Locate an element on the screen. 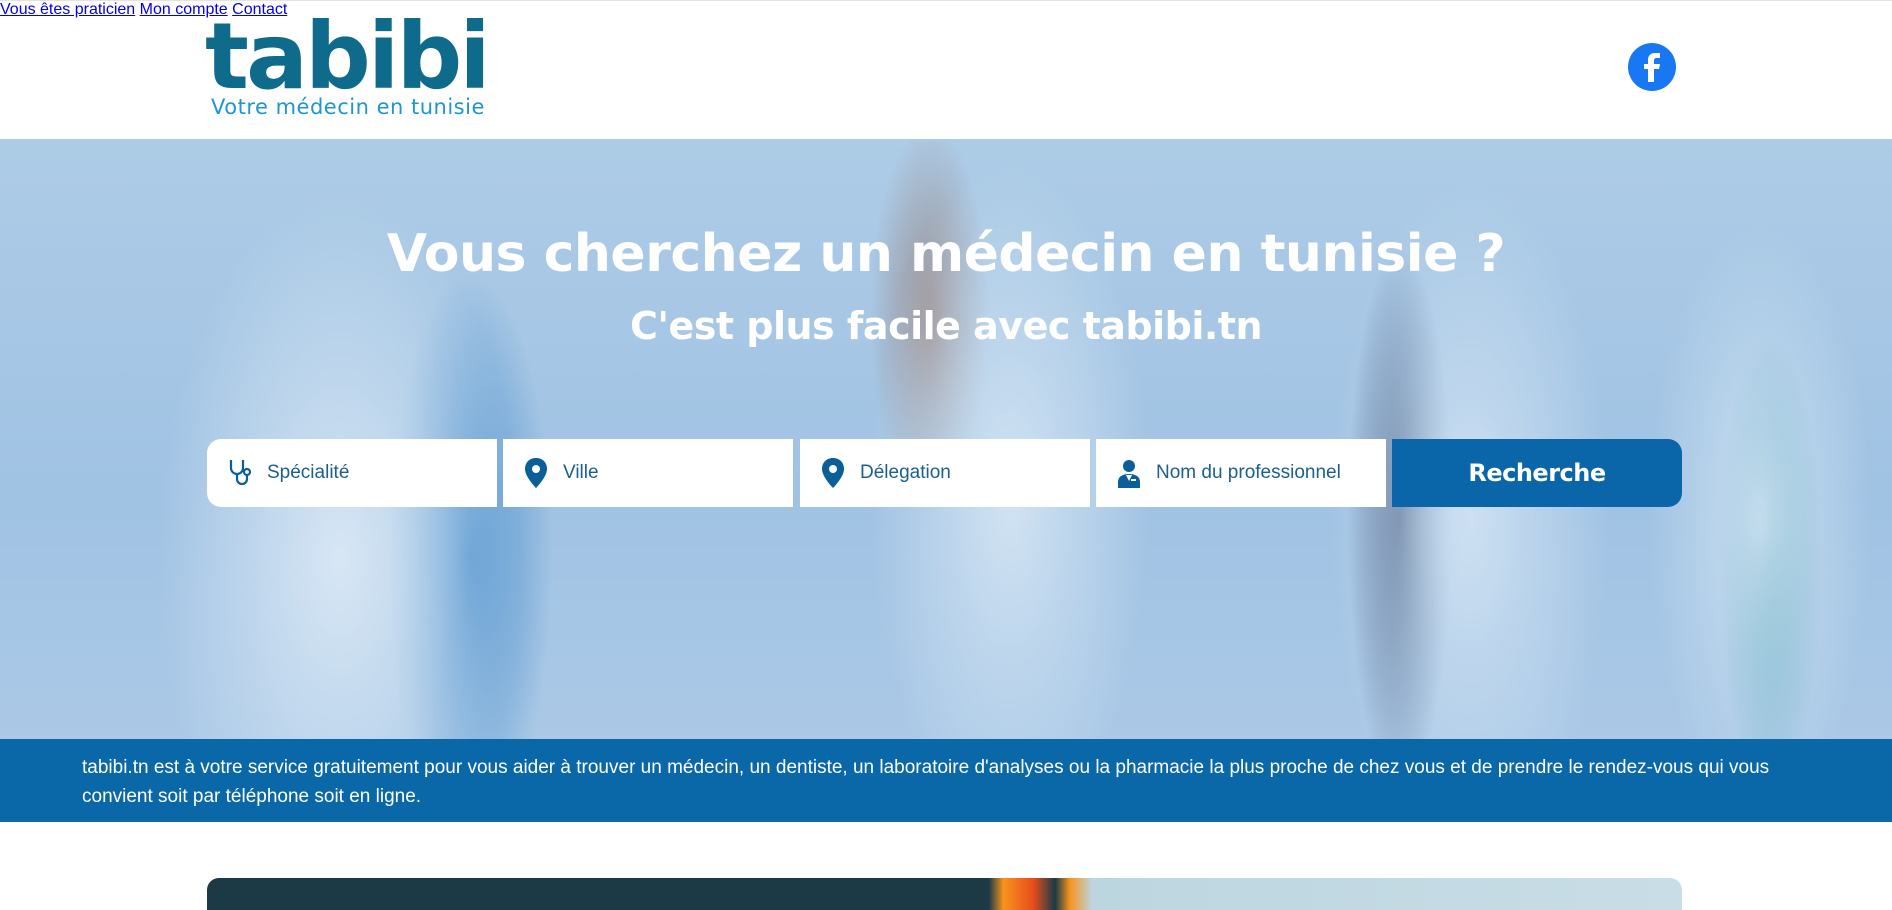  facebook-f-icon is located at coordinates (1652, 67).